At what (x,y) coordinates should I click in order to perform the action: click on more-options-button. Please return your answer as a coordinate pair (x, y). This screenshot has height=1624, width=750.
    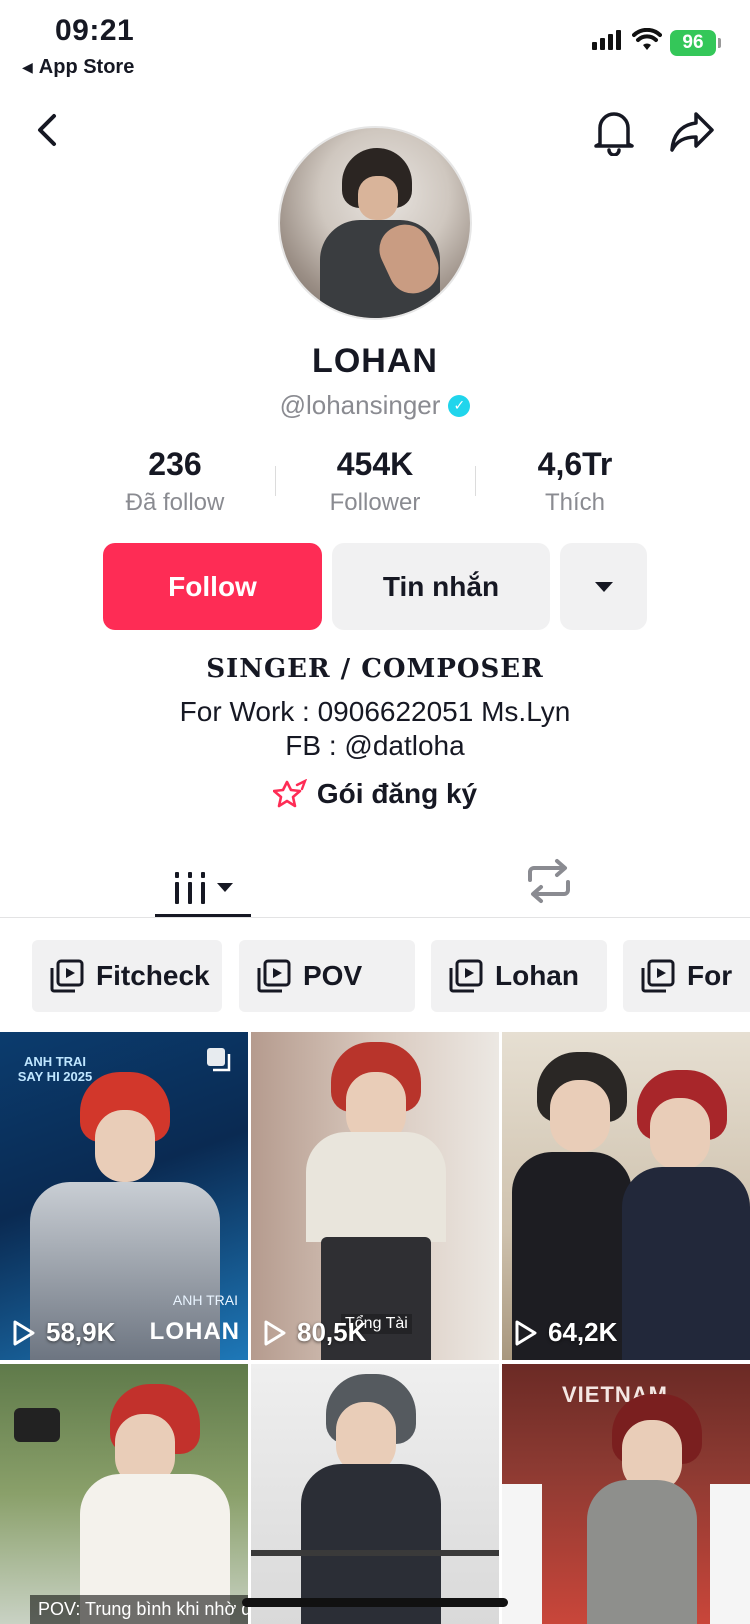
    Looking at the image, I should click on (603, 586).